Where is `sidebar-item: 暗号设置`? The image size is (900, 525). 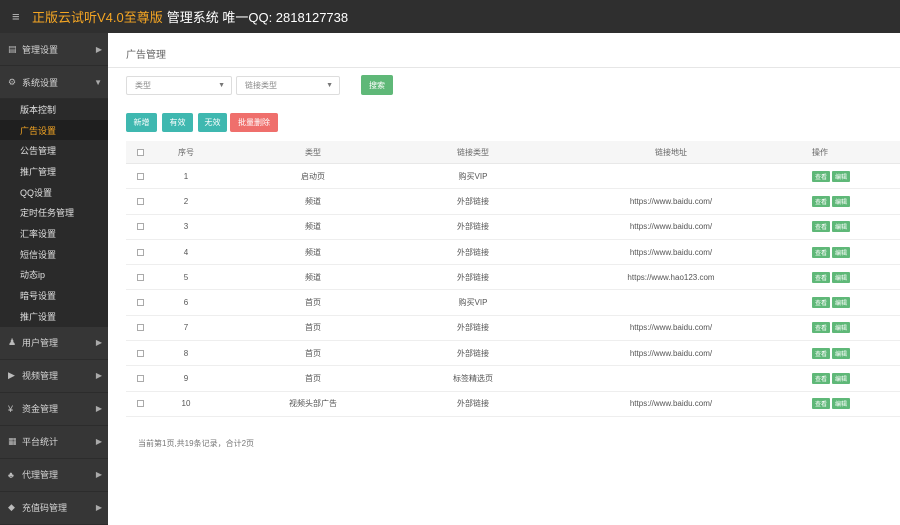
sidebar-item: 暗号设置 is located at coordinates (54, 295).